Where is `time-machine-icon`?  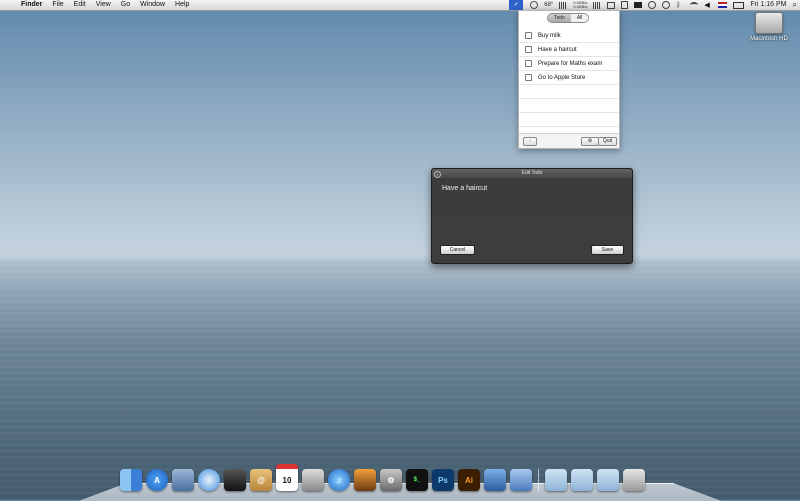 time-machine-icon is located at coordinates (666, 5).